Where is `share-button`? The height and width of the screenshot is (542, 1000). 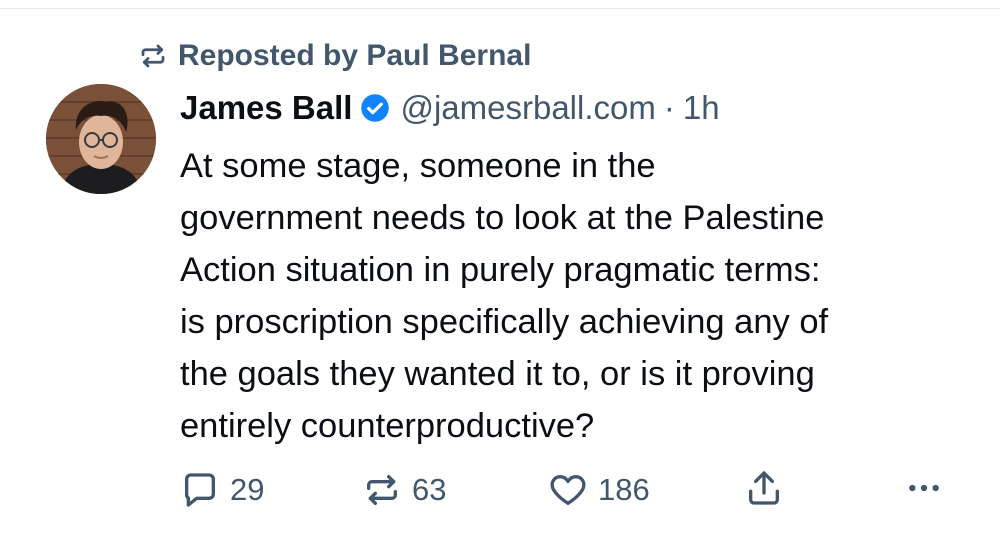
share-button is located at coordinates (764, 488).